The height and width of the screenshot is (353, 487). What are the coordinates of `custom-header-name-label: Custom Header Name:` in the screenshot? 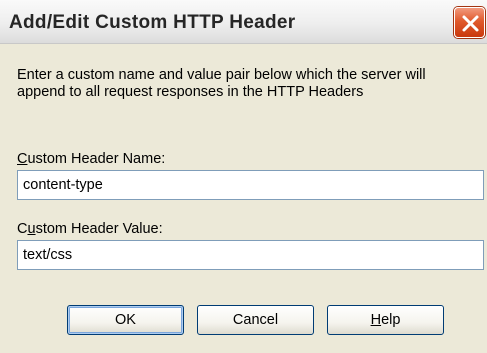 It's located at (91, 159).